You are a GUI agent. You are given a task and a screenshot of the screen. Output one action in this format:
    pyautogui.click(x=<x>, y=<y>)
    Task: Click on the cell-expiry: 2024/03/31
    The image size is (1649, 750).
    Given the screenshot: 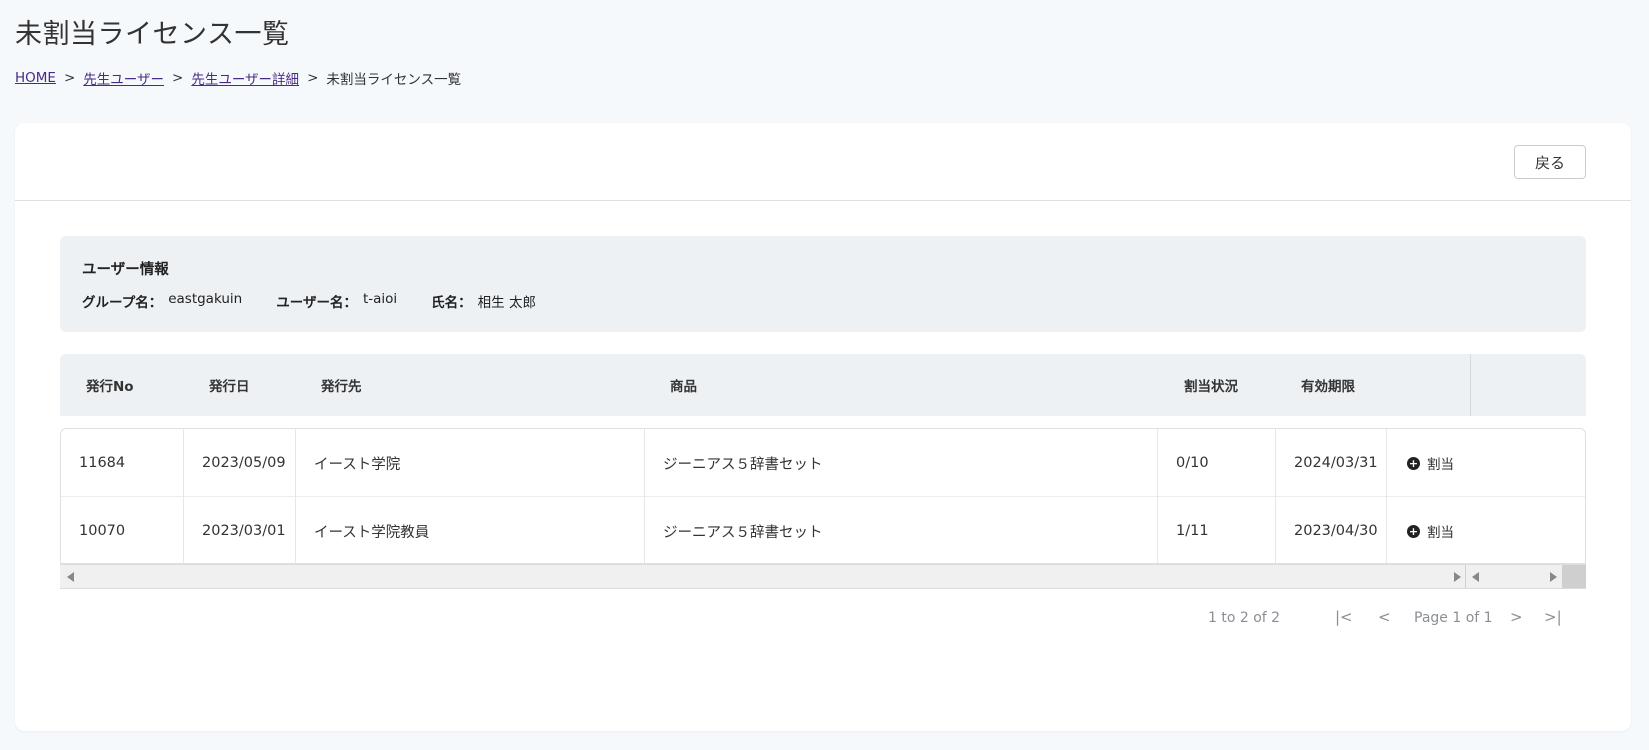 What is the action you would take?
    pyautogui.click(x=1331, y=463)
    